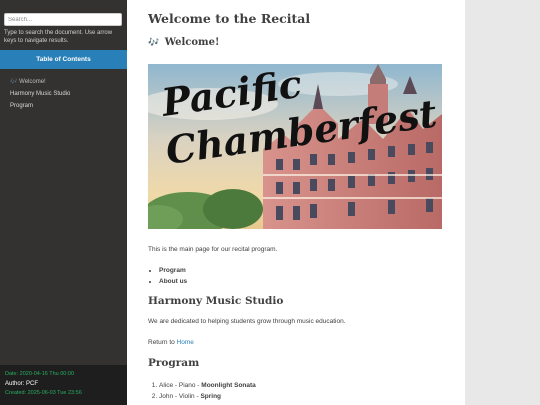 Image resolution: width=540 pixels, height=405 pixels. I want to click on page-title: Welcome to the Recital, so click(229, 18).